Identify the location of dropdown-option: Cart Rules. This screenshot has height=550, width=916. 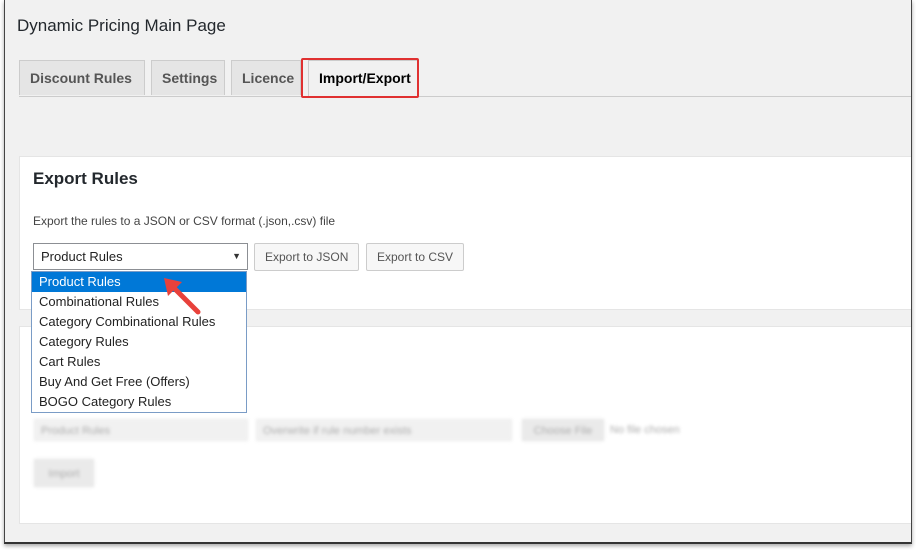
(139, 362).